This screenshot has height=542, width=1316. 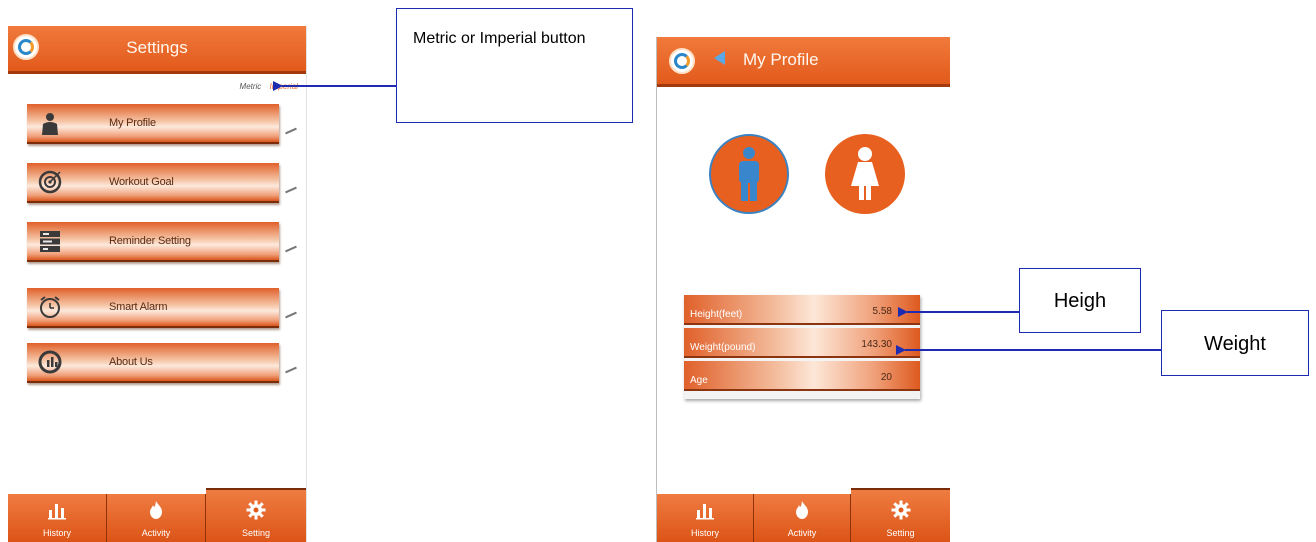 What do you see at coordinates (284, 86) in the screenshot?
I see `unit-imperial-option: Imperial` at bounding box center [284, 86].